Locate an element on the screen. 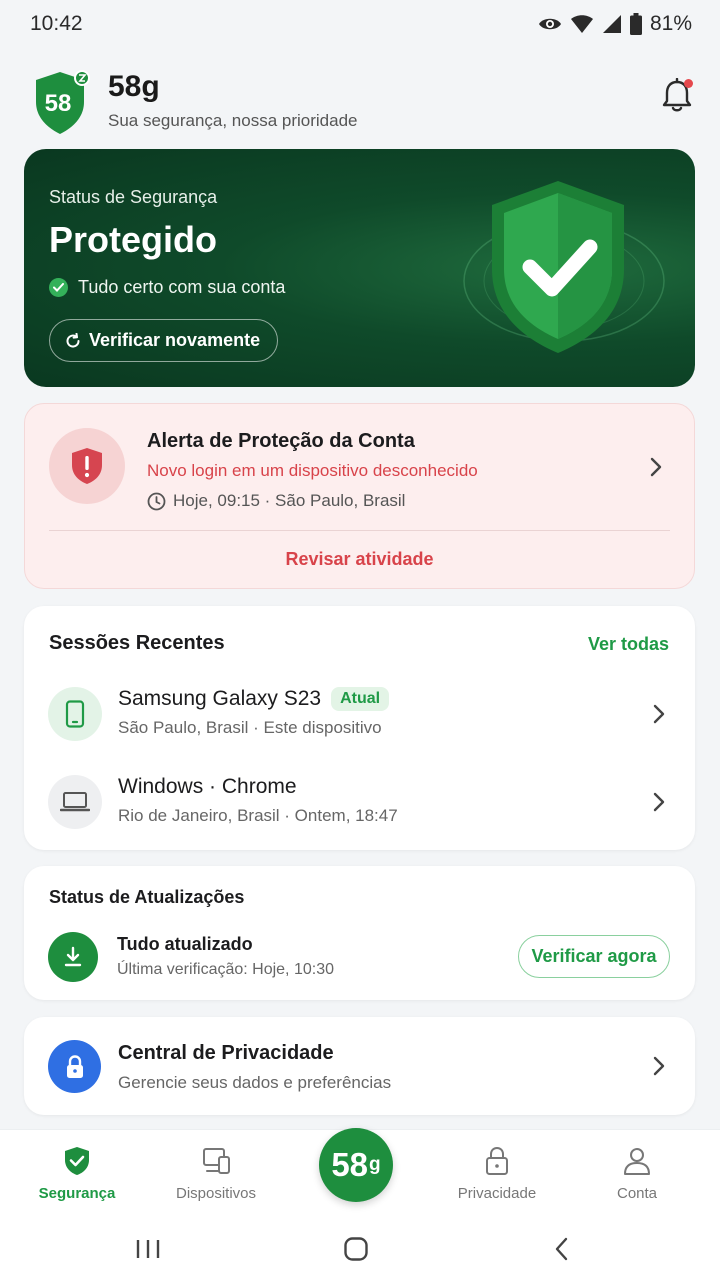  security-status-label: Status de Segurança is located at coordinates (133, 197).